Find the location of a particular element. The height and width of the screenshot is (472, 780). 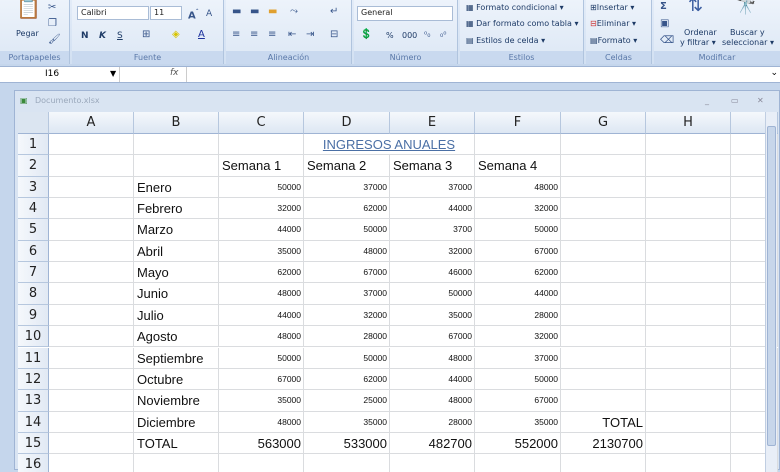

insert-button: ⊞Insertar ▾ is located at coordinates (612, 8).